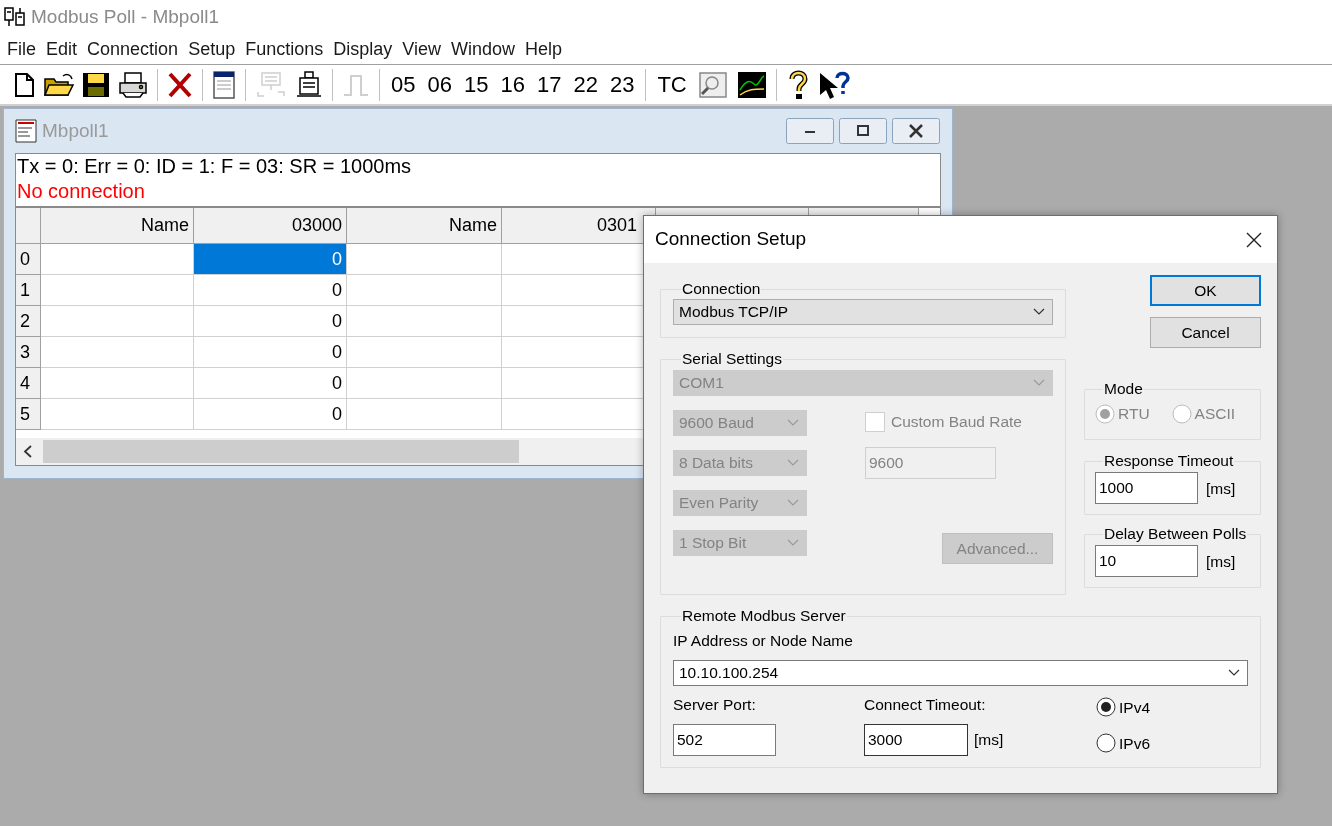 This screenshot has width=1332, height=826. I want to click on delete-x-icon, so click(180, 84).